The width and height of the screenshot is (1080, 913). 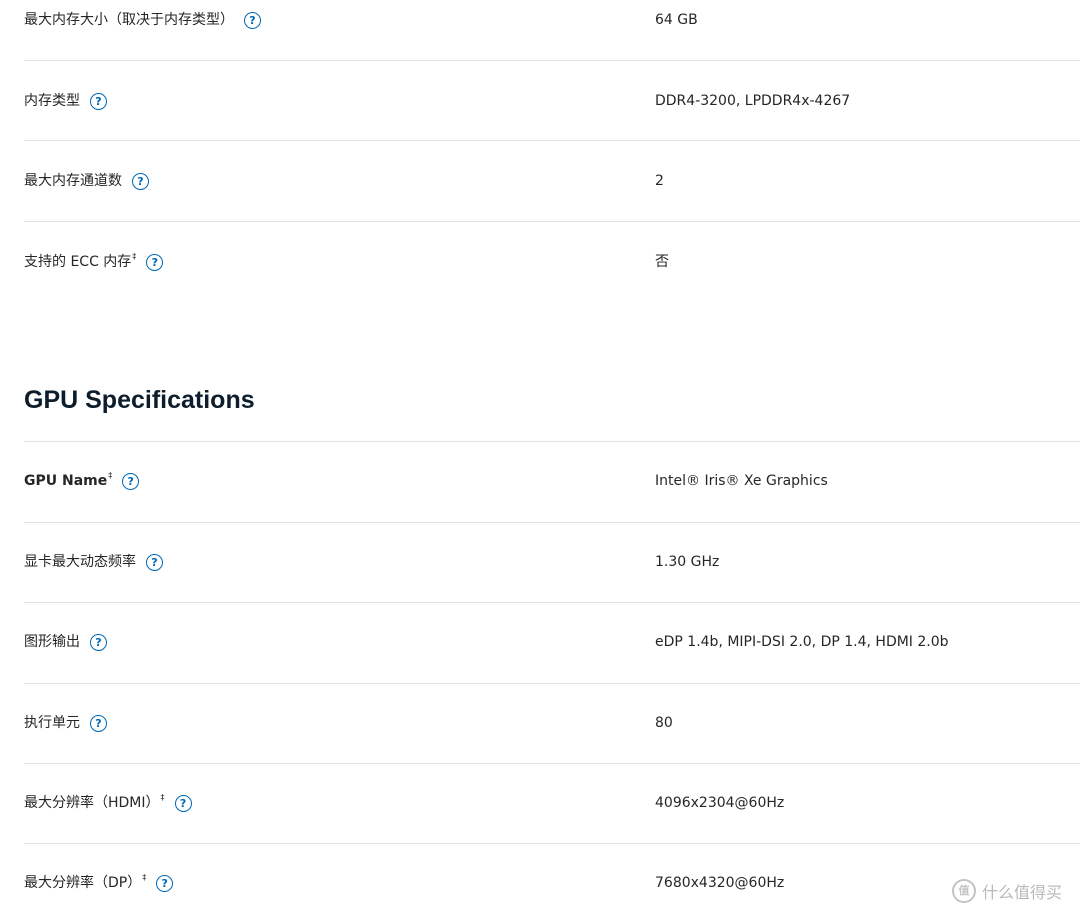 What do you see at coordinates (108, 803) in the screenshot?
I see `spec-label: 最大分辨率（HDMI） ‡ ?` at bounding box center [108, 803].